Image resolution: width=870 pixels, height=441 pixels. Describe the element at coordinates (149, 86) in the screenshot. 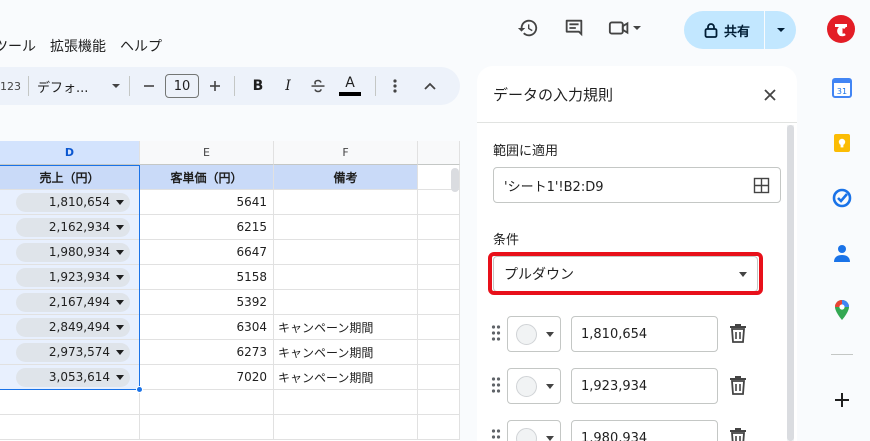

I see `decrease-font-button` at that location.